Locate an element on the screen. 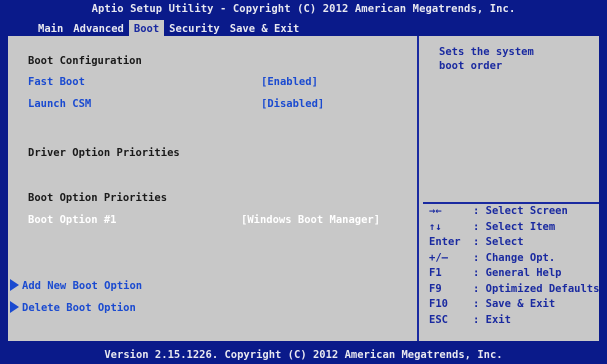 The image size is (607, 364). boot-option-1-value: [Windows Boot Manager] is located at coordinates (310, 220).